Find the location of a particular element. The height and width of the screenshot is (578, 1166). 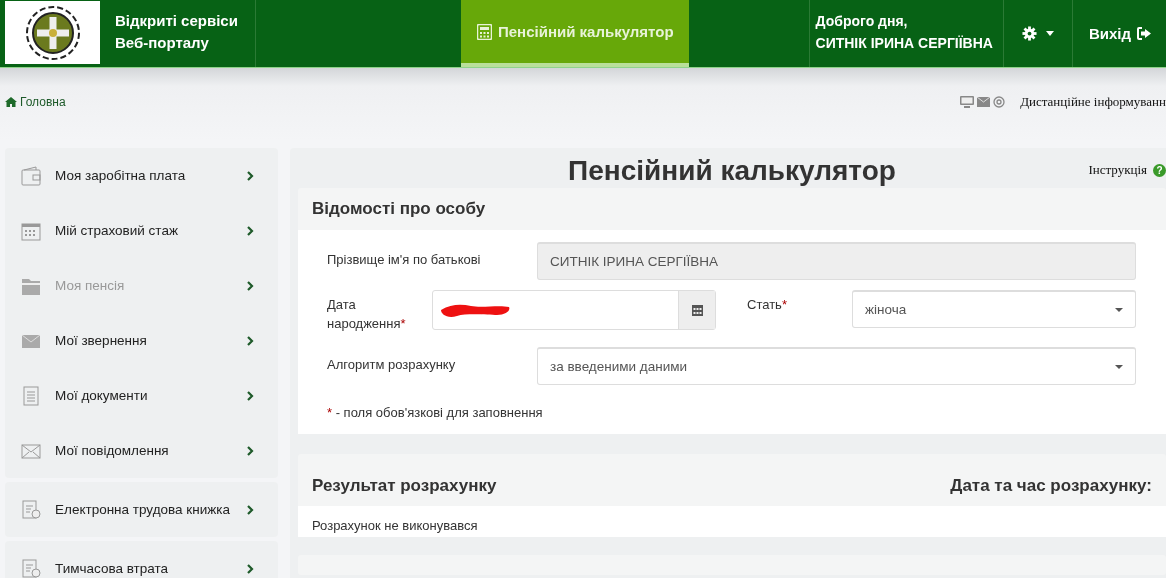

instruction-link: Інструкція ? is located at coordinates (1127, 170).